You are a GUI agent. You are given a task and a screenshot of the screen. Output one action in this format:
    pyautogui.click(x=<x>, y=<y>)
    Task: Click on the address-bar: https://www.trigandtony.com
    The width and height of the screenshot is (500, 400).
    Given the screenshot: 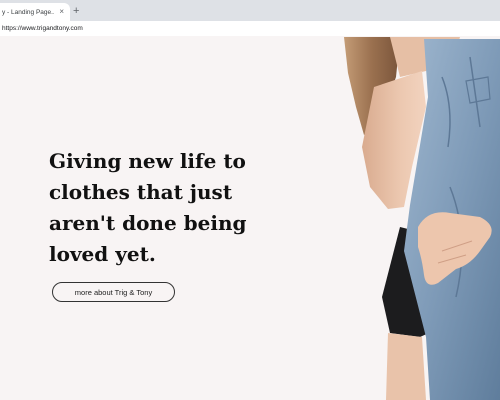 What is the action you would take?
    pyautogui.click(x=250, y=28)
    